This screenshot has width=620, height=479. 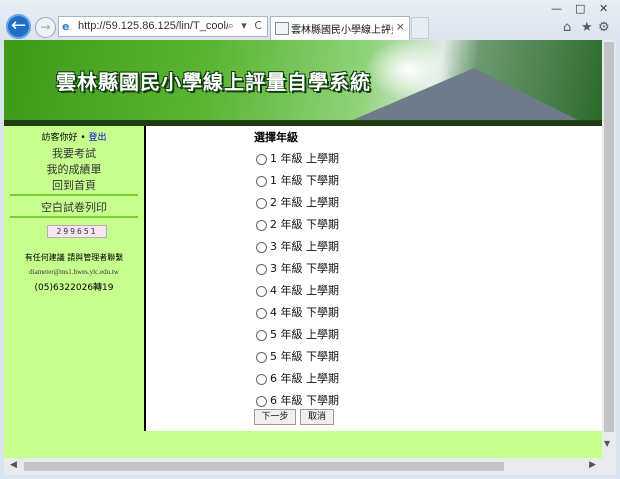 What do you see at coordinates (74, 169) in the screenshot?
I see `nav-my-report-card: 我的成績單` at bounding box center [74, 169].